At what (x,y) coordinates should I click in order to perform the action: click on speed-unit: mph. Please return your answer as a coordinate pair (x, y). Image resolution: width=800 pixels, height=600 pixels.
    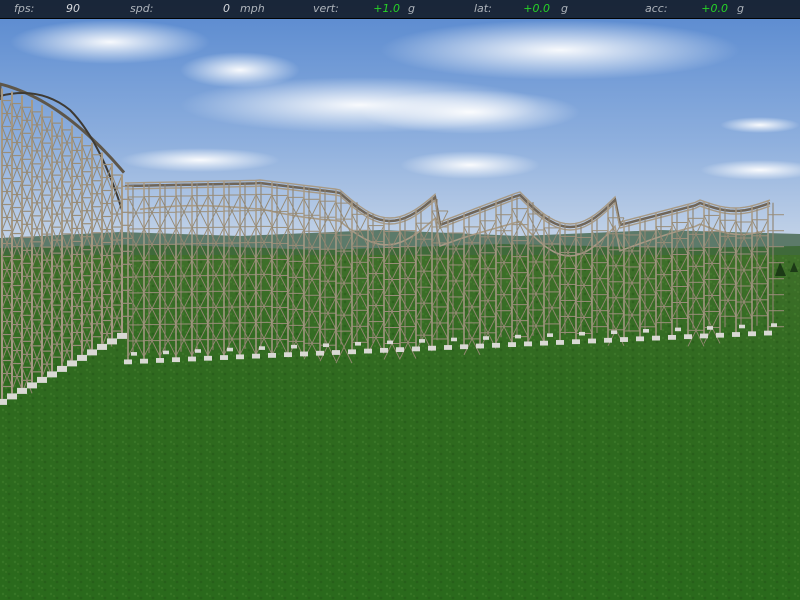
    Looking at the image, I should click on (252, 8).